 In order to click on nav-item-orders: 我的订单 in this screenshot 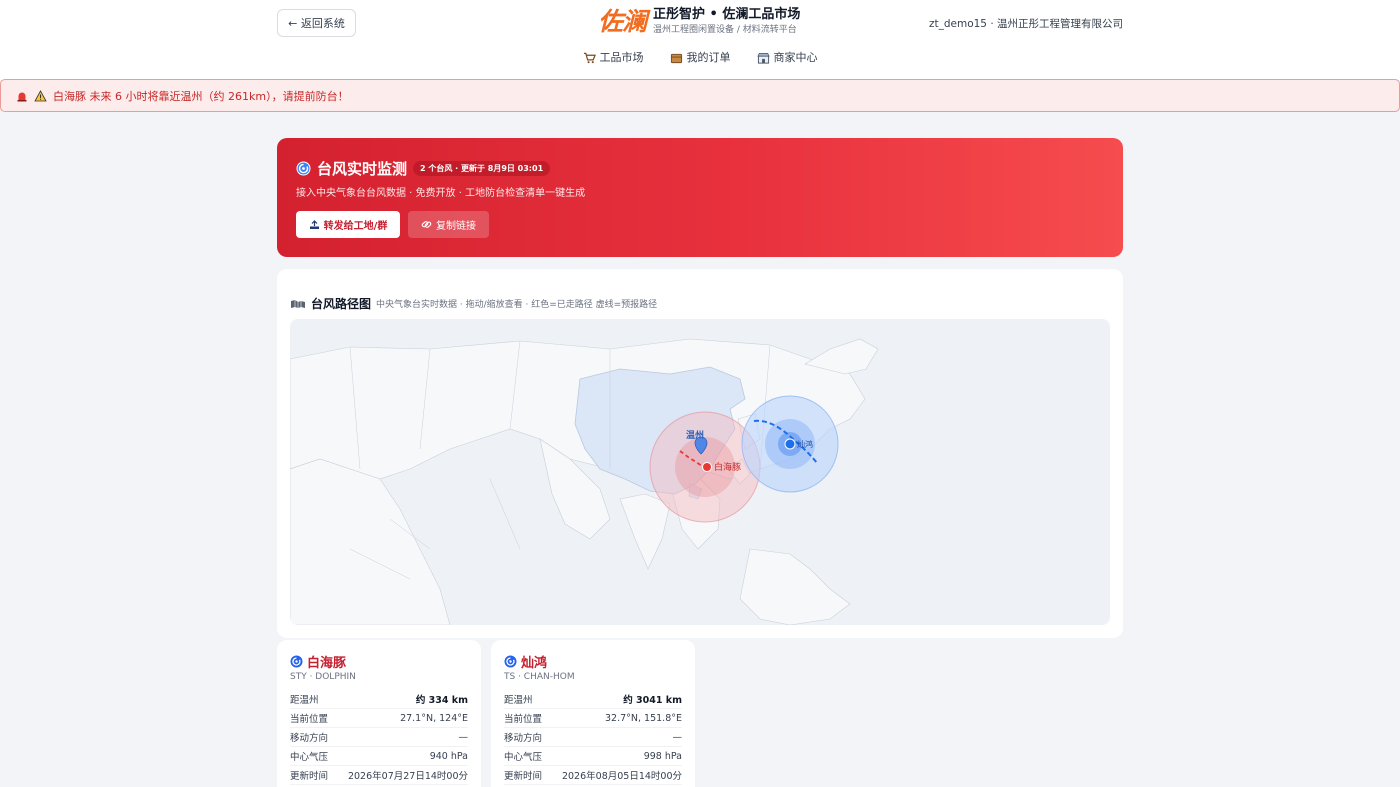, I will do `click(700, 58)`.